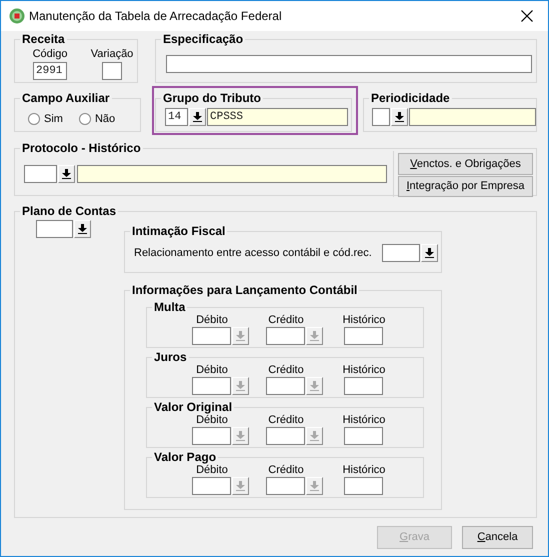 Image resolution: width=549 pixels, height=557 pixels. What do you see at coordinates (245, 290) in the screenshot?
I see `group-title: Informações para Lançamento Contábil` at bounding box center [245, 290].